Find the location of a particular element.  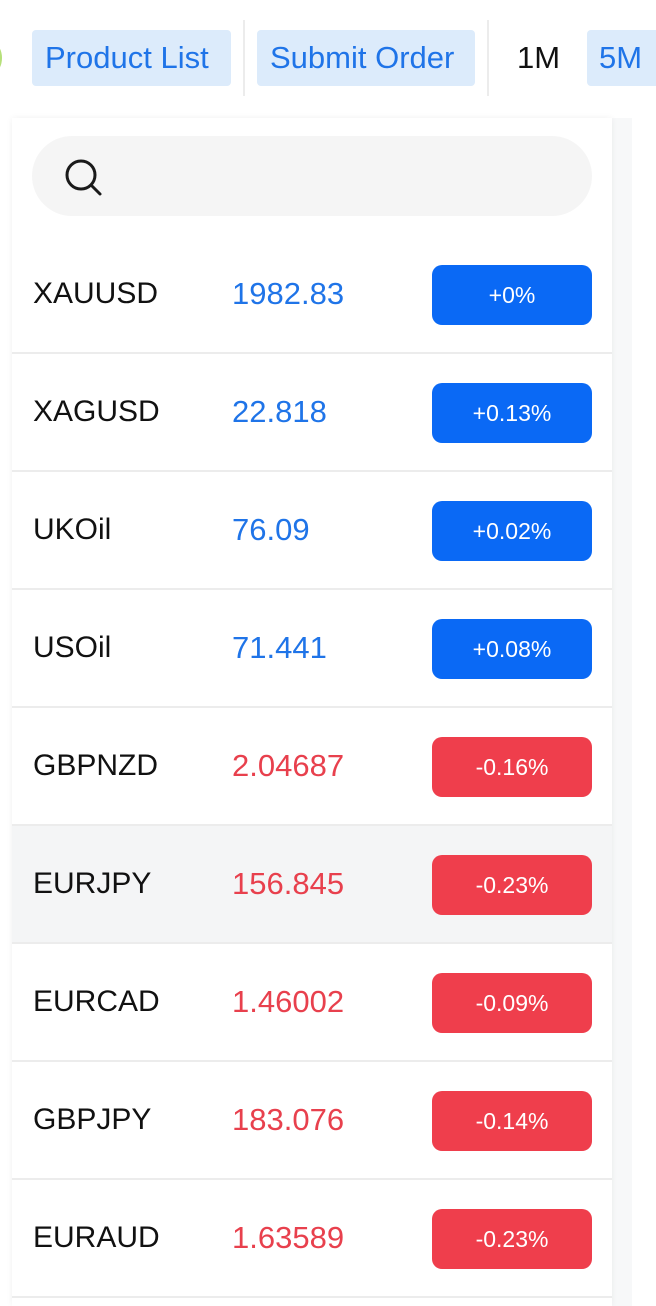

timeframe-5m-button: 5M is located at coordinates (621, 58).